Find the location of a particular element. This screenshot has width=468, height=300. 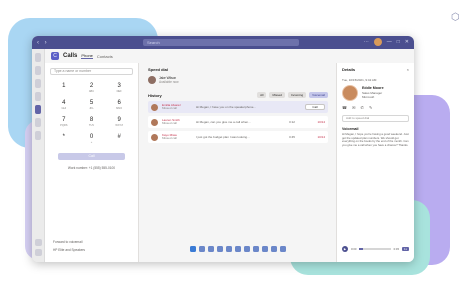

caller-info: Emilia Alvarez Missed call is located at coordinates (177, 107).